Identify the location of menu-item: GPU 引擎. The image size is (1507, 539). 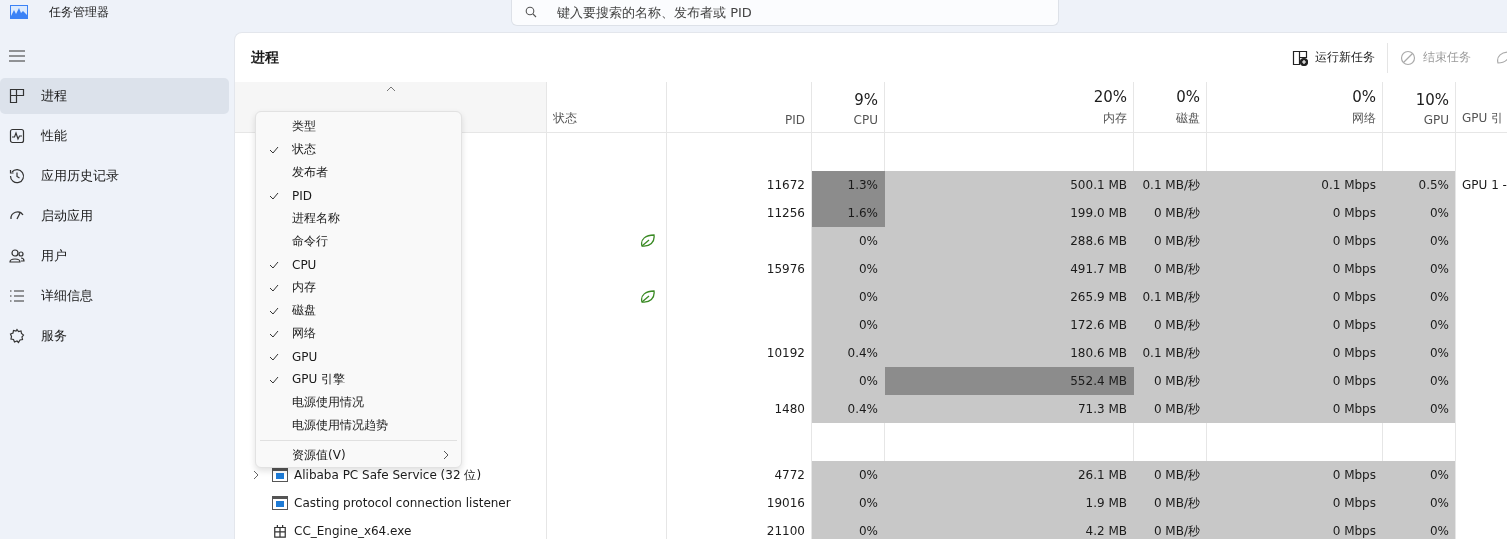
(358, 379).